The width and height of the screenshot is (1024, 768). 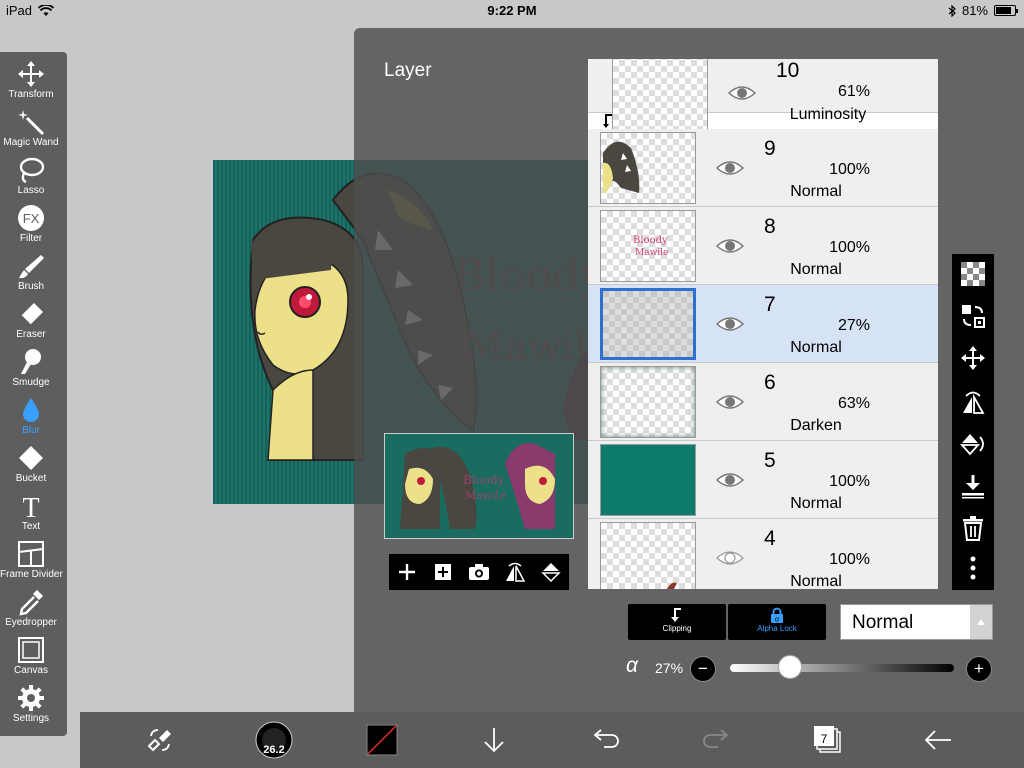 I want to click on canvas-icon, so click(x=31, y=650).